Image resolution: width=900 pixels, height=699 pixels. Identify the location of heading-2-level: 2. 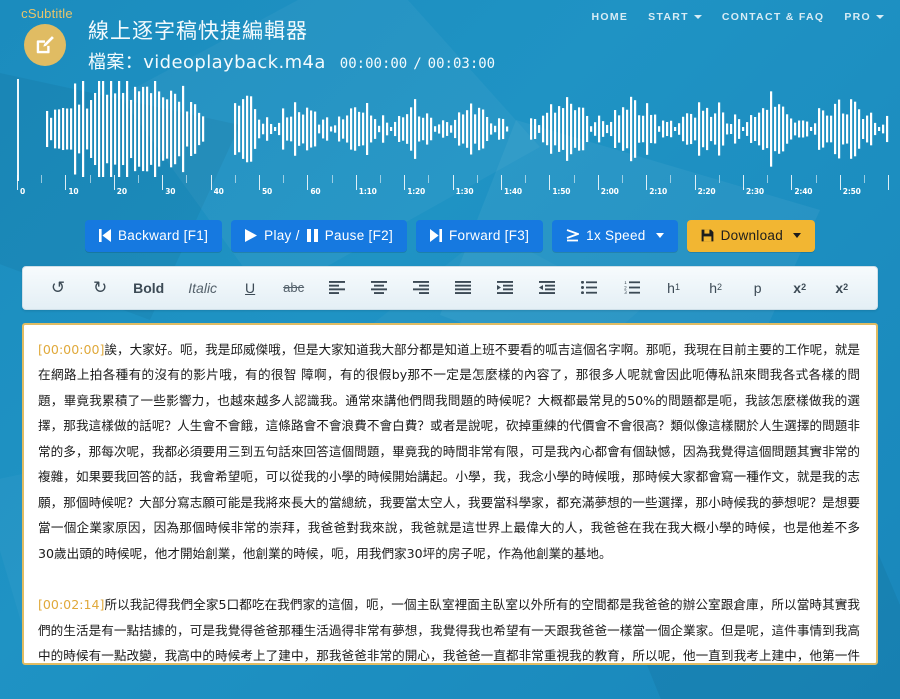
(719, 287).